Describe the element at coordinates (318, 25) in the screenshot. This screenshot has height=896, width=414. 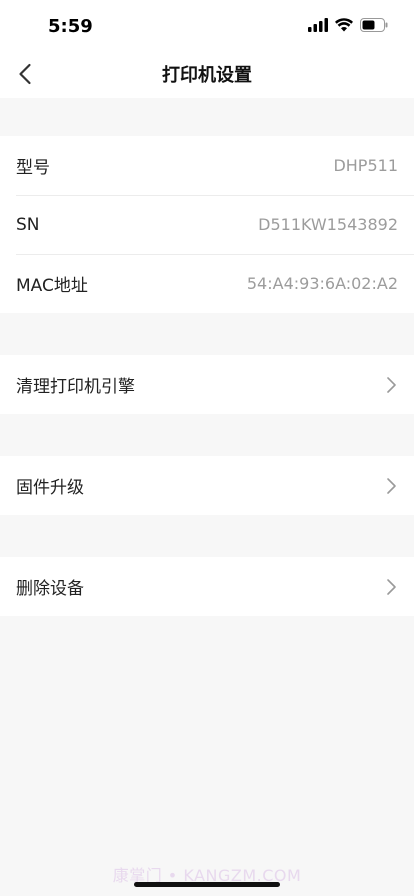
I see `cellular-signal-icon` at that location.